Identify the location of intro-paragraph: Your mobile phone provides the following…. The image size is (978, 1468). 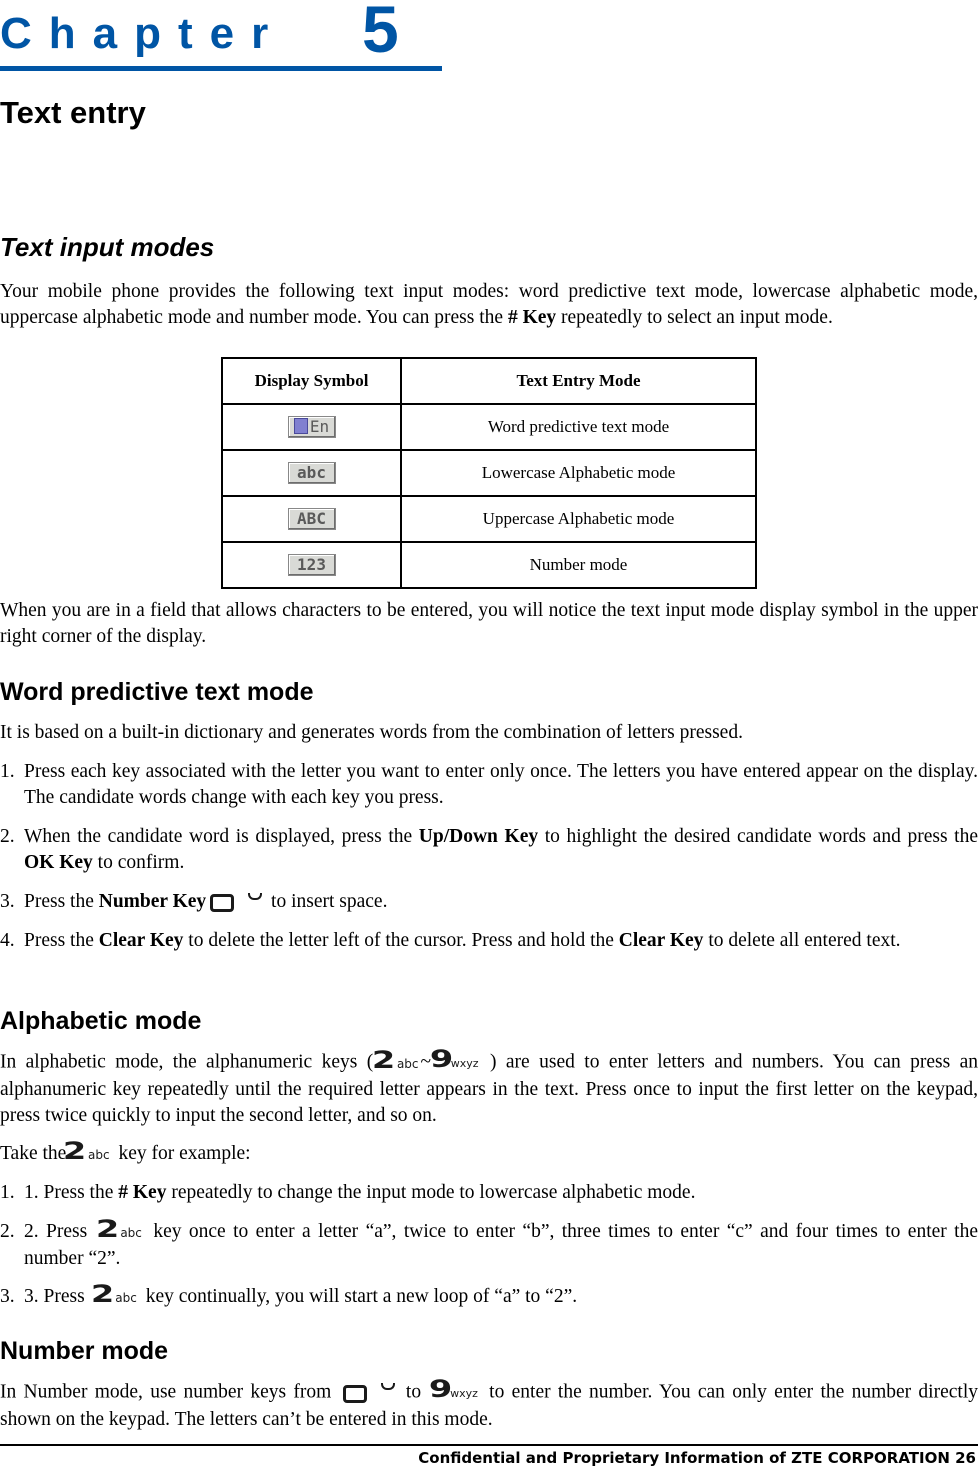
(489, 305).